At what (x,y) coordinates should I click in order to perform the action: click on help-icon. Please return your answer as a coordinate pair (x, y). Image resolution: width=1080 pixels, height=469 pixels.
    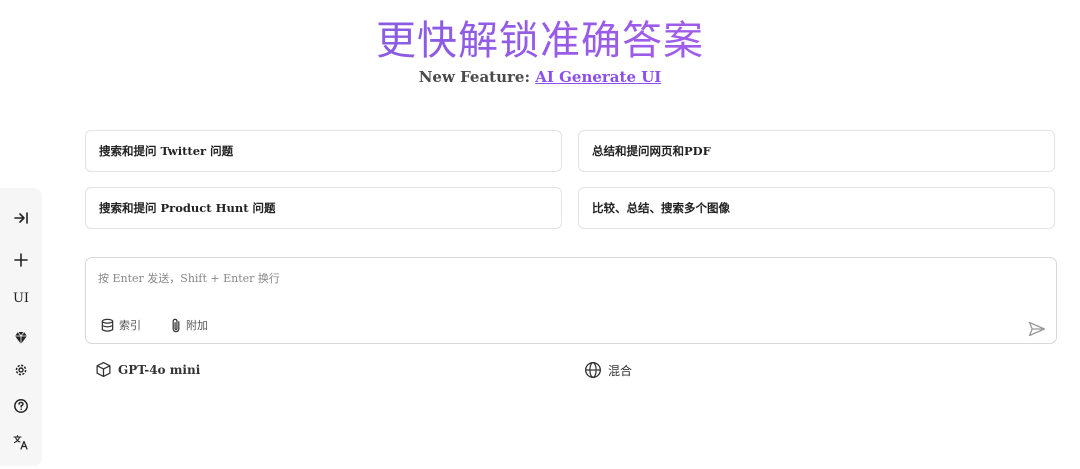
    Looking at the image, I should click on (21, 406).